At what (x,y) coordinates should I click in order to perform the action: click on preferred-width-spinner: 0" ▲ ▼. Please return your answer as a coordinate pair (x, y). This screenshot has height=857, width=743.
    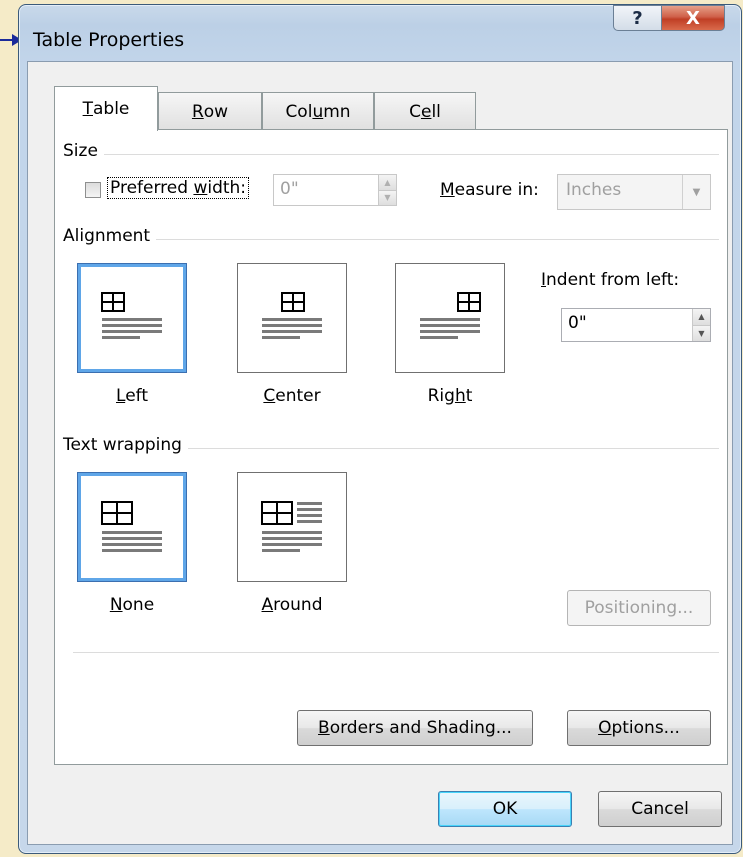
    Looking at the image, I should click on (335, 190).